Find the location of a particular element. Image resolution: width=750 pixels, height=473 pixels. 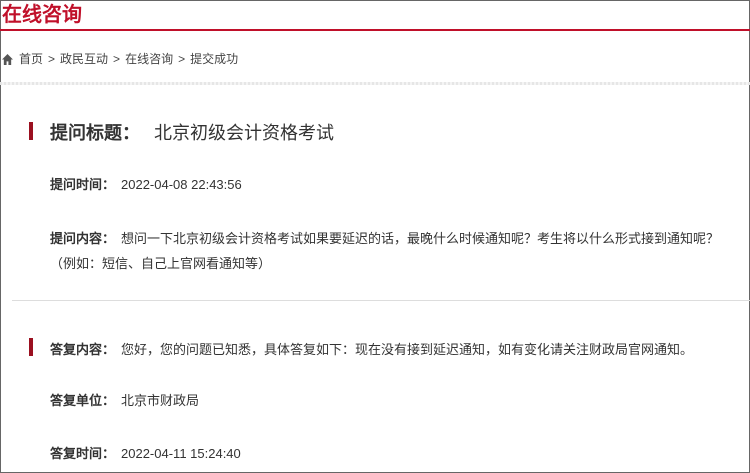

home-icon is located at coordinates (7, 59).